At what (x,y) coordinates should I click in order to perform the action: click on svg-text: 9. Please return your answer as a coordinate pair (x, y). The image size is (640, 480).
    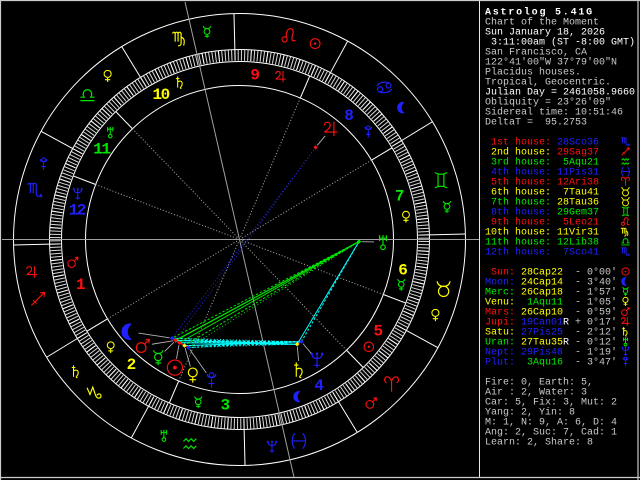
    Looking at the image, I should click on (254, 76).